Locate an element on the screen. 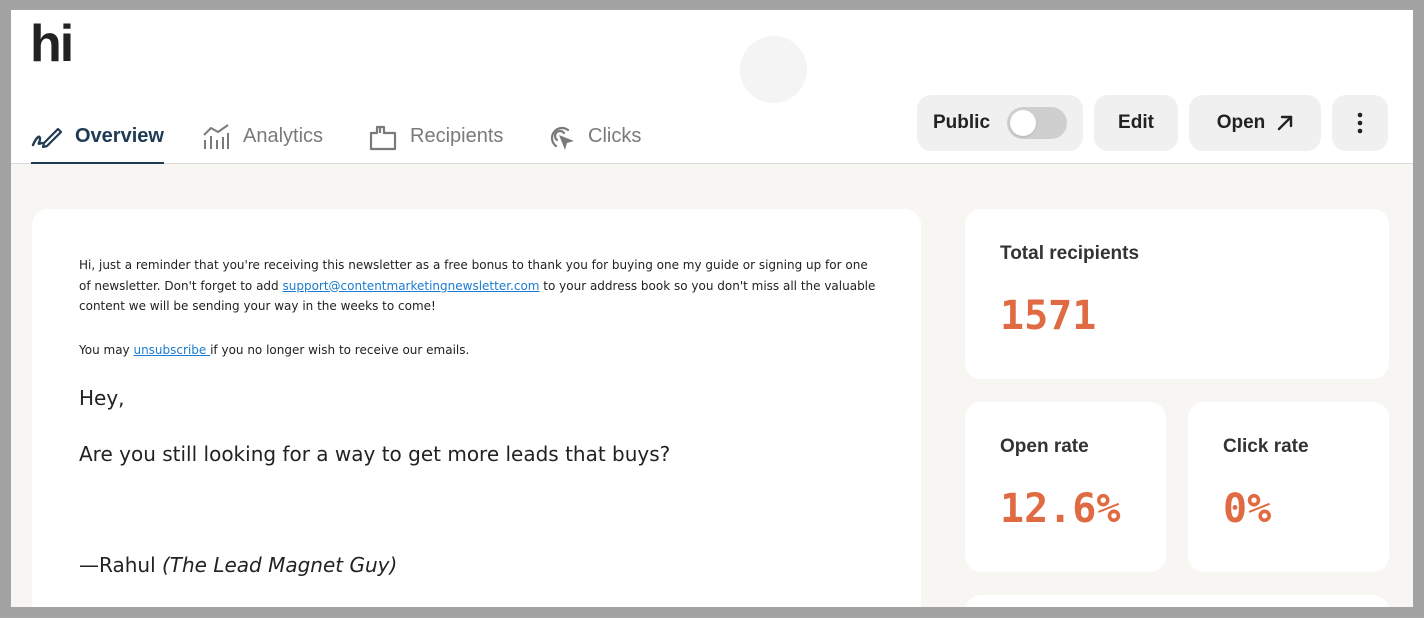  open-rate-card: Open rate 12.6% is located at coordinates (1065, 487).